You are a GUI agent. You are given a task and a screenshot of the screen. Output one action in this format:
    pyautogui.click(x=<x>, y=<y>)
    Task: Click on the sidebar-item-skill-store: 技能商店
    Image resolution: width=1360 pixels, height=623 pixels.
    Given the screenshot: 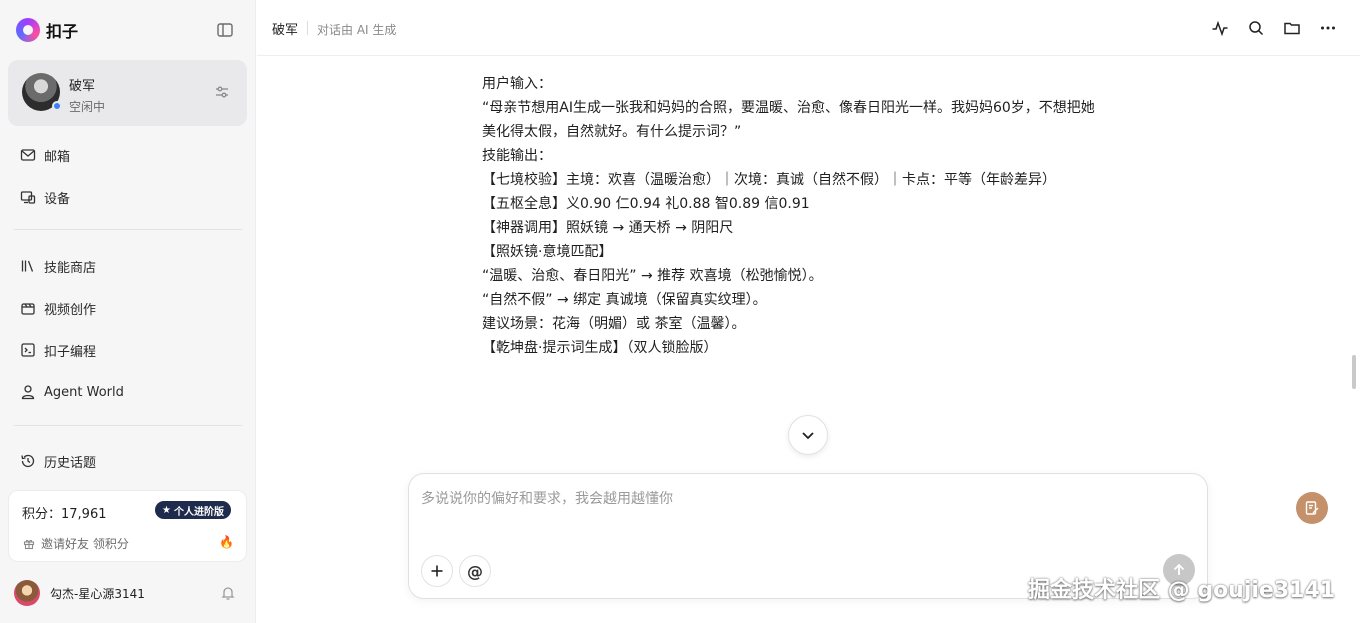 What is the action you would take?
    pyautogui.click(x=58, y=266)
    